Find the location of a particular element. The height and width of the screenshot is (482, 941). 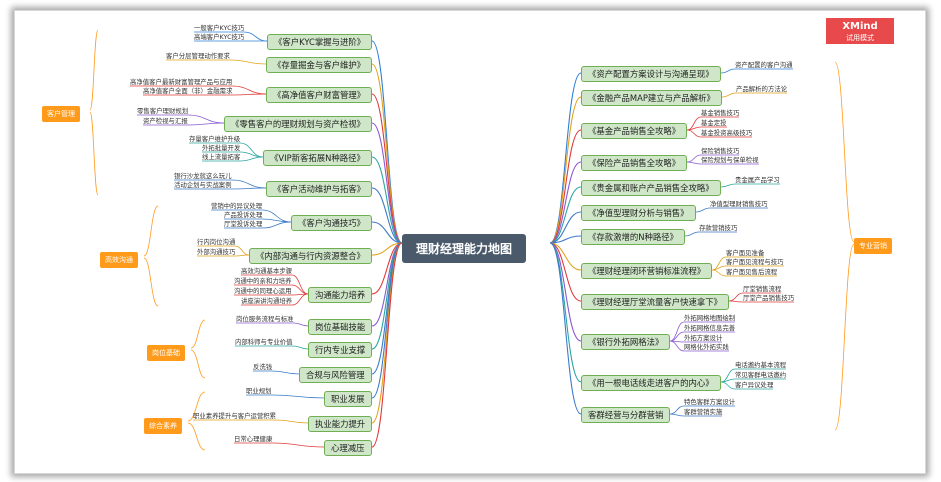

category-efficient-communication: 高效沟通 is located at coordinates (119, 260).